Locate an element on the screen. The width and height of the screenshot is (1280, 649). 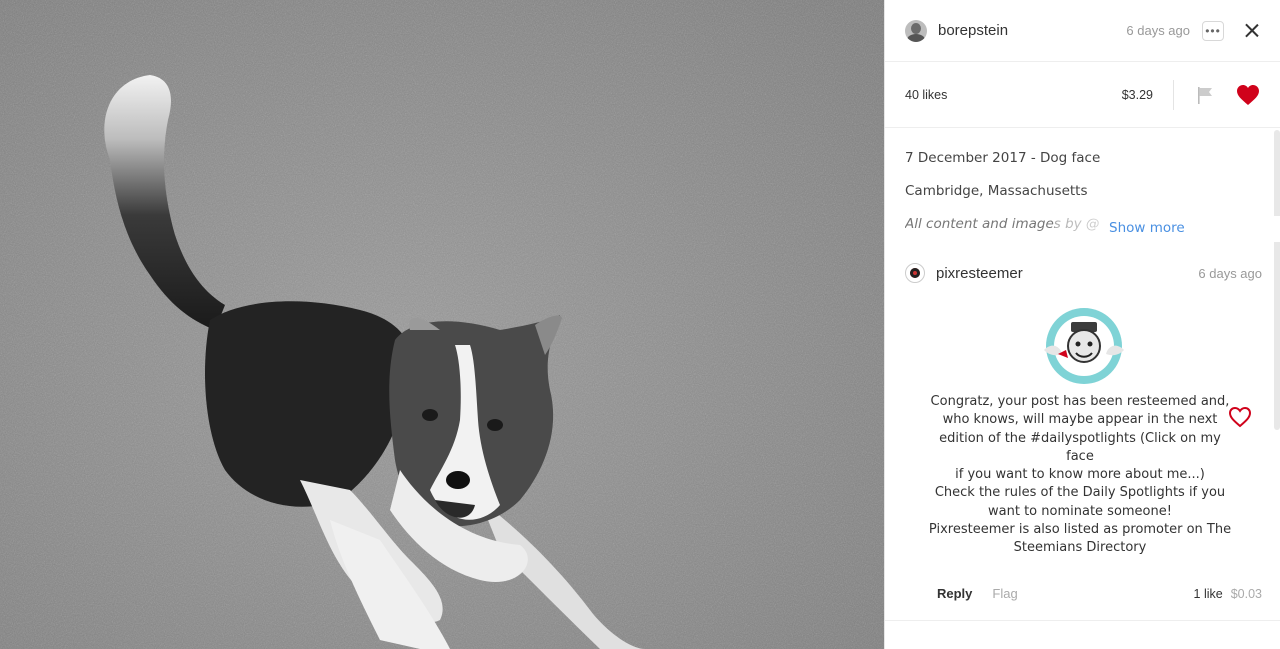
likes-count: 40 likes is located at coordinates (926, 95).